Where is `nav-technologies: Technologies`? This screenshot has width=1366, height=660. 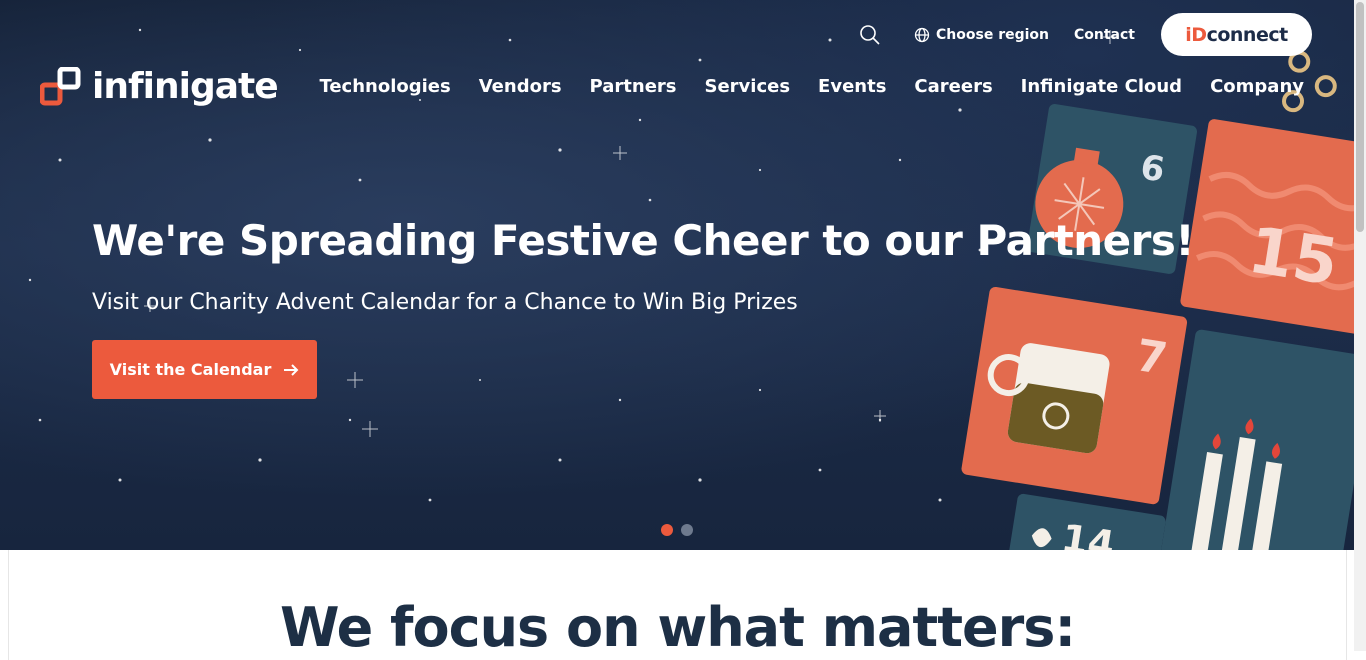
nav-technologies: Technologies is located at coordinates (384, 86).